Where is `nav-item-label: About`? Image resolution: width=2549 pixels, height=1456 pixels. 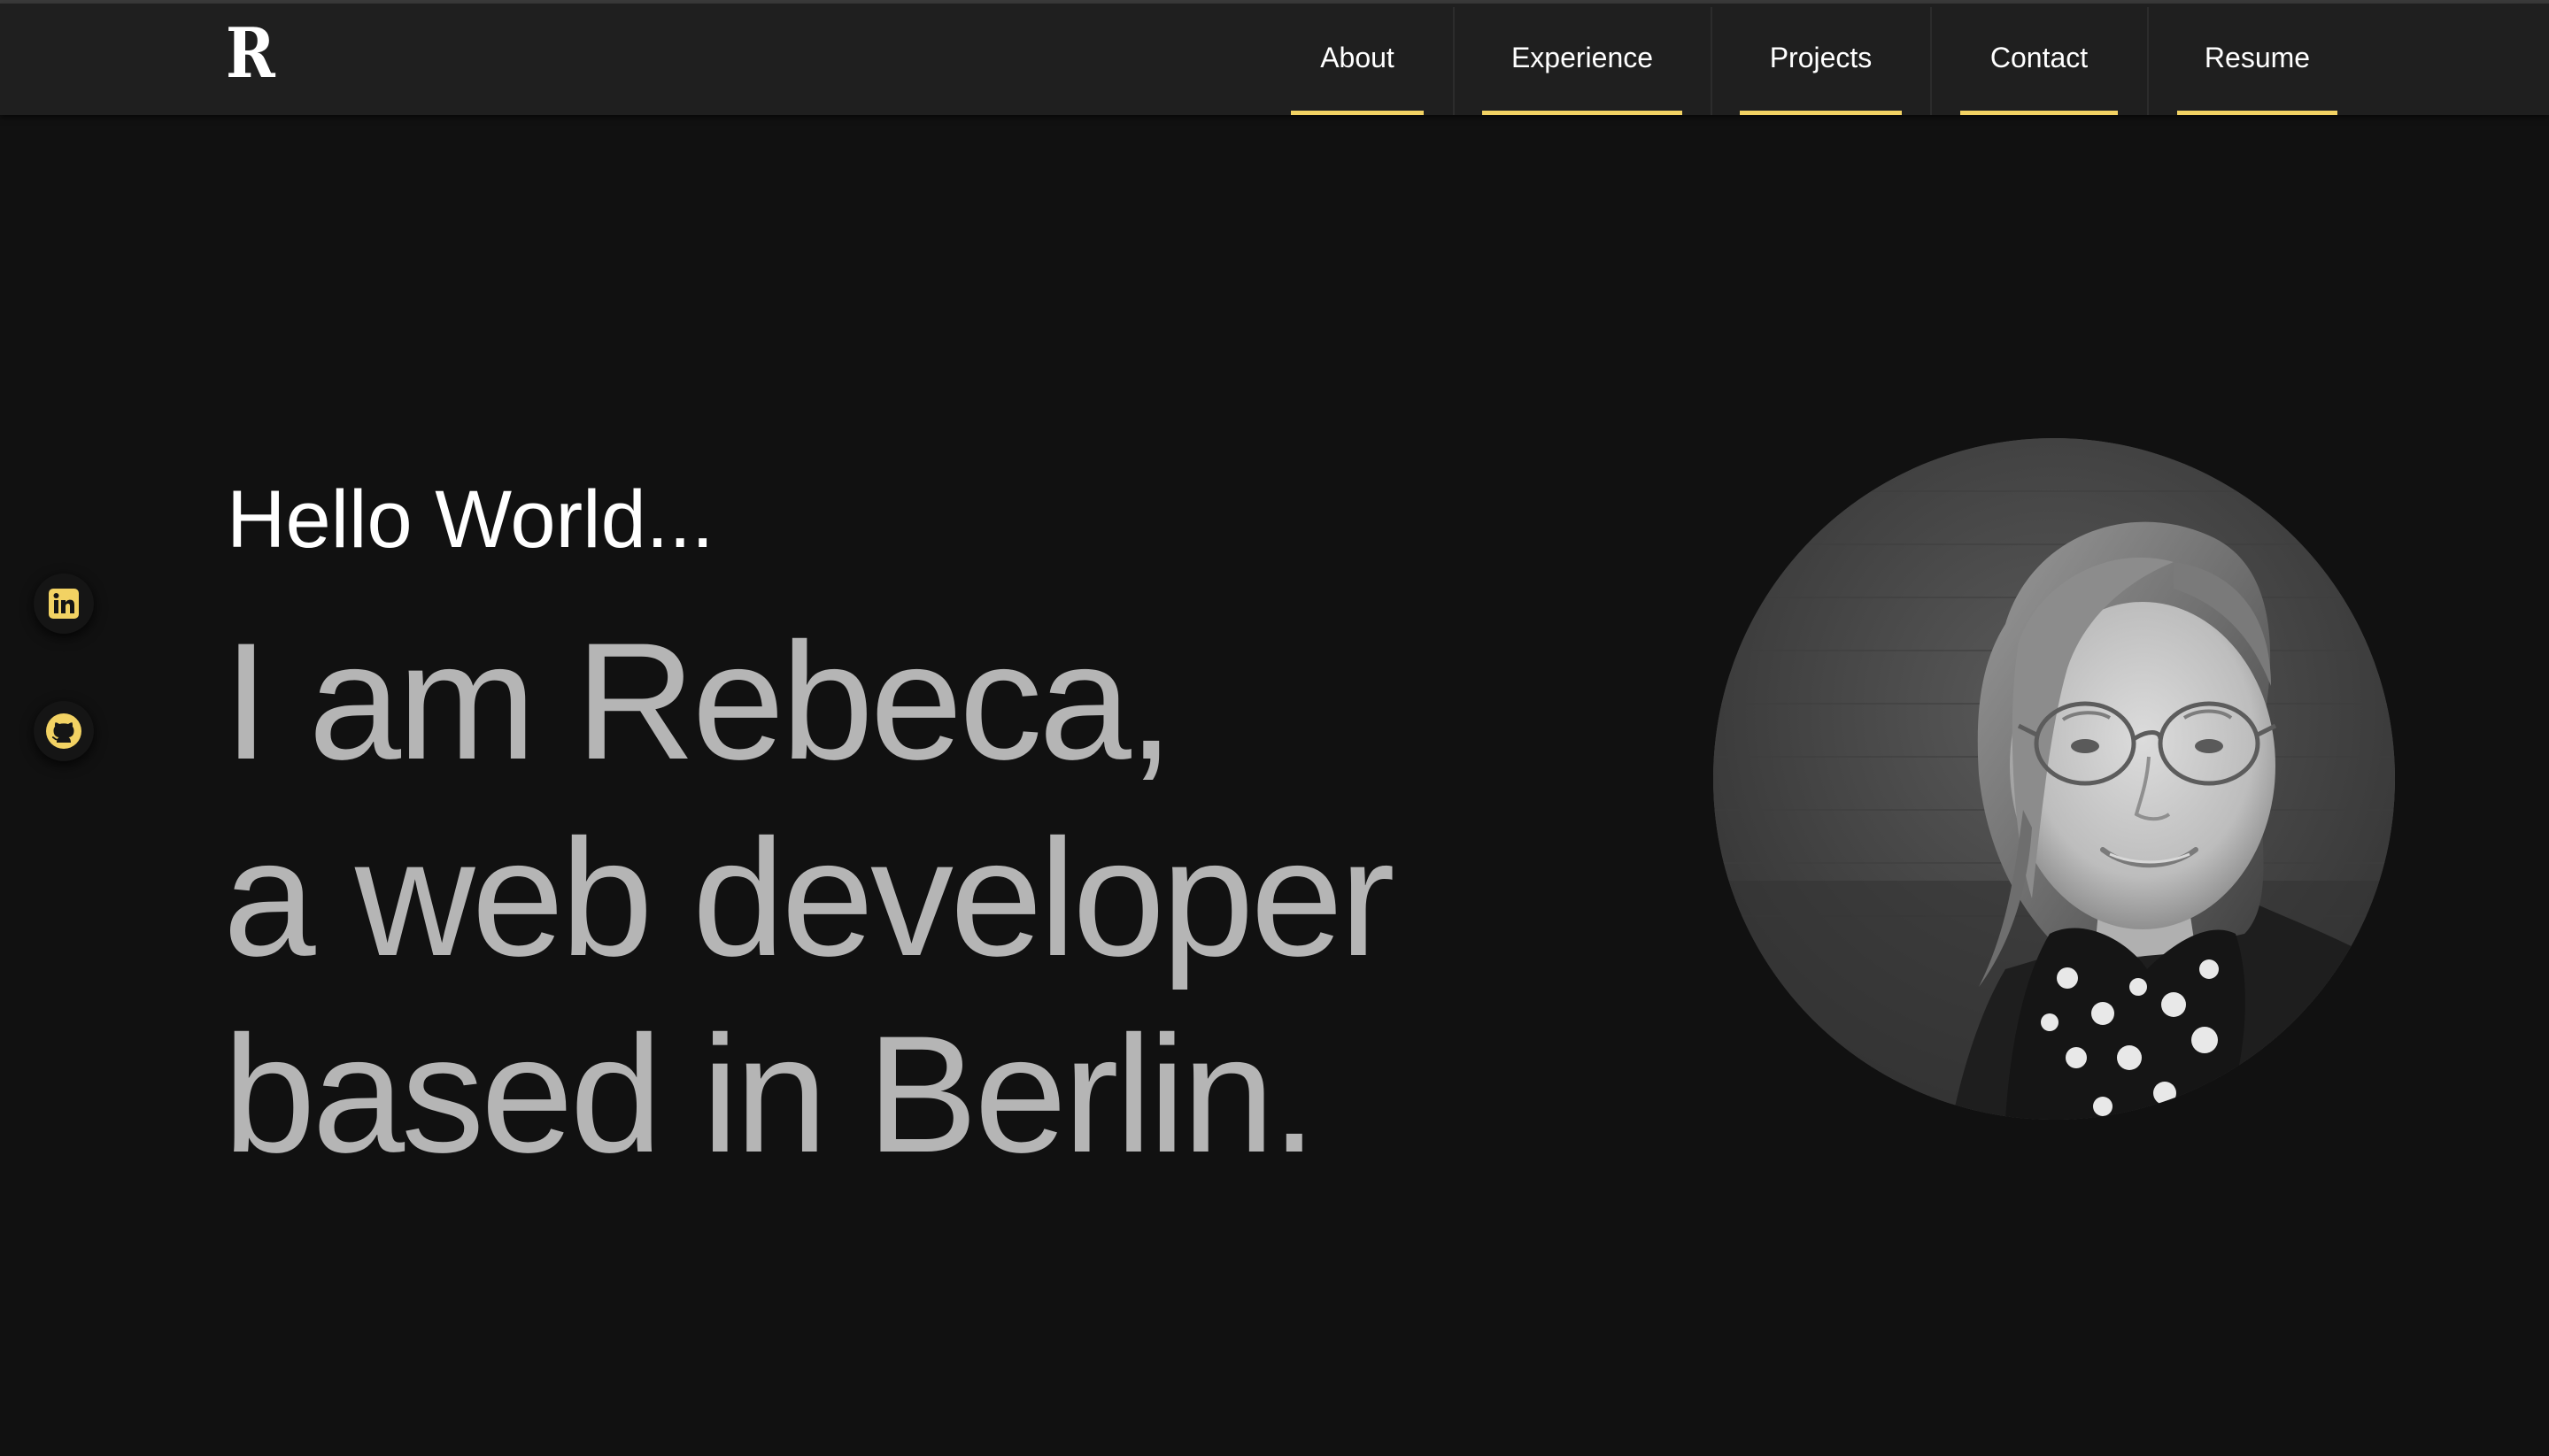 nav-item-label: About is located at coordinates (1357, 57).